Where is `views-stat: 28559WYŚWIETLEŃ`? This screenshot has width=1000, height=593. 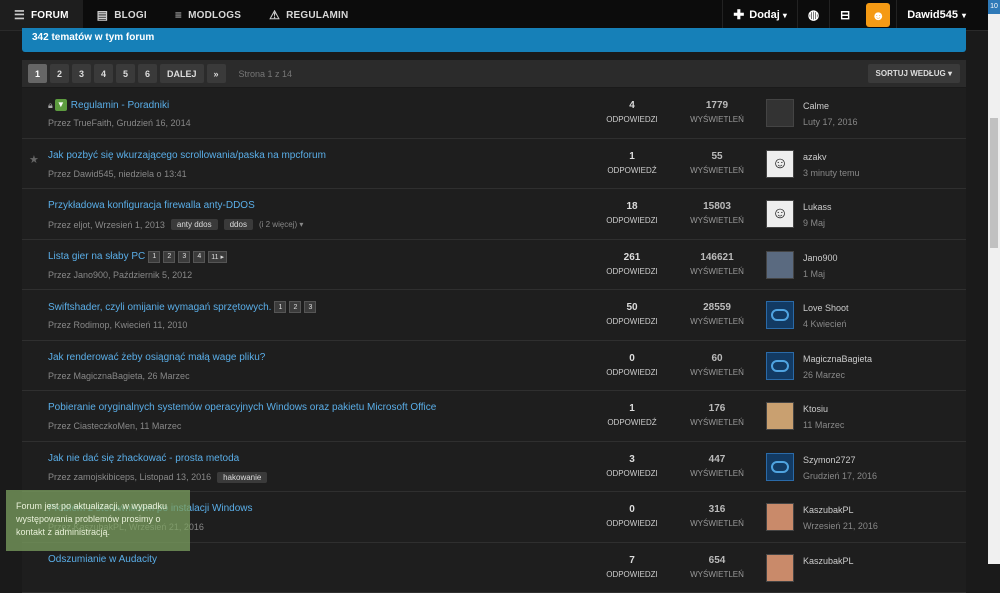 views-stat: 28559WYŚWIETLEŃ is located at coordinates (717, 314).